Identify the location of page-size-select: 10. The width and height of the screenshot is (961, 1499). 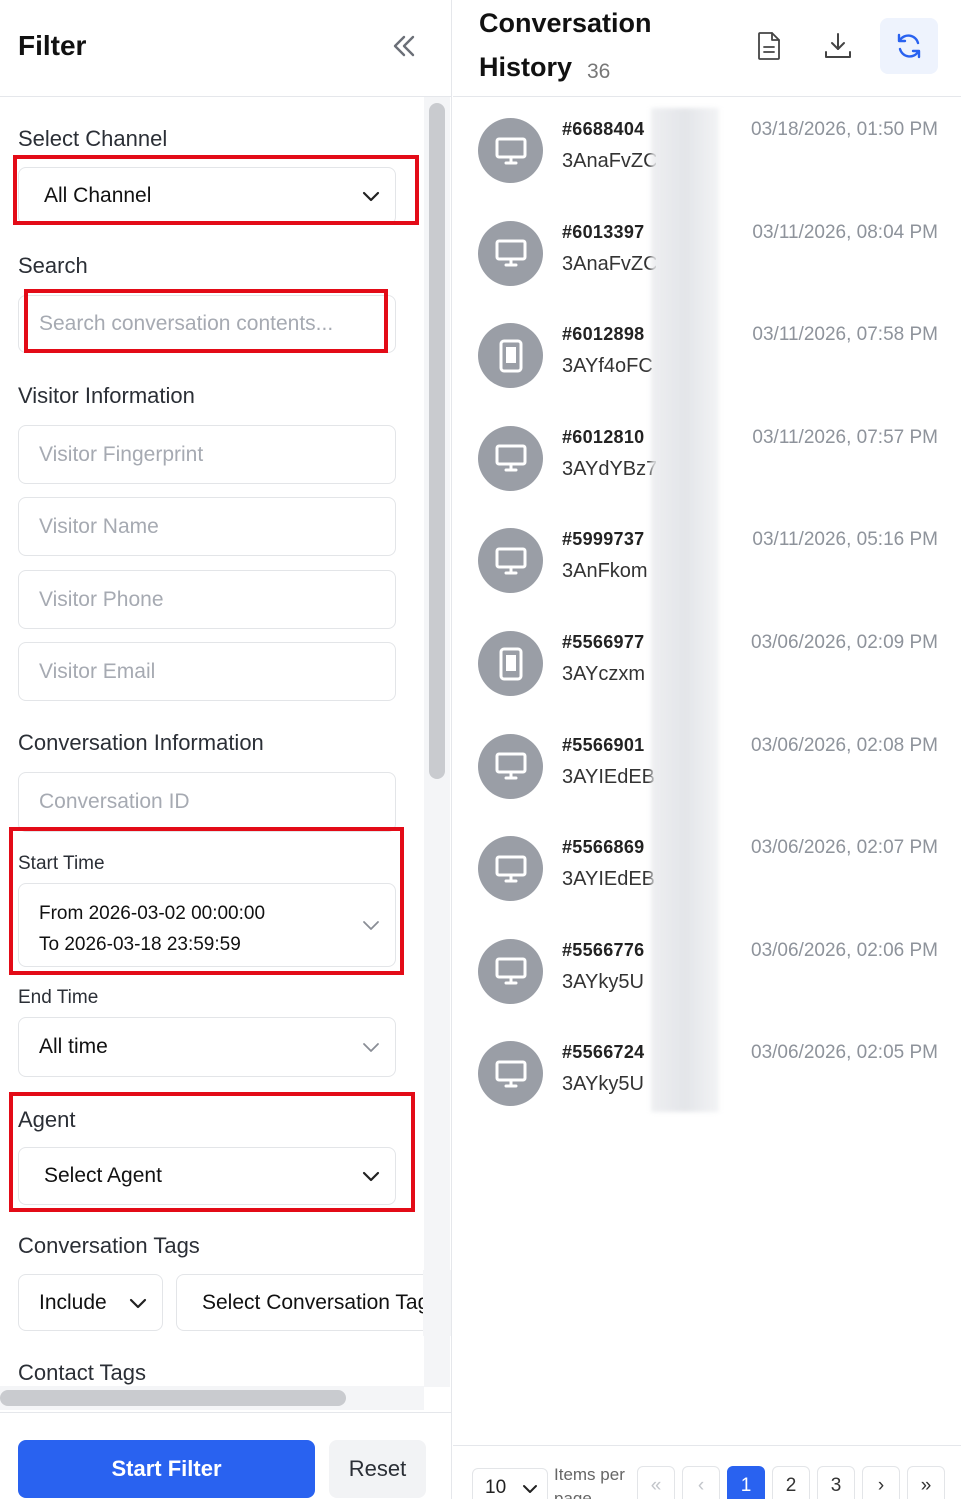
(510, 1483).